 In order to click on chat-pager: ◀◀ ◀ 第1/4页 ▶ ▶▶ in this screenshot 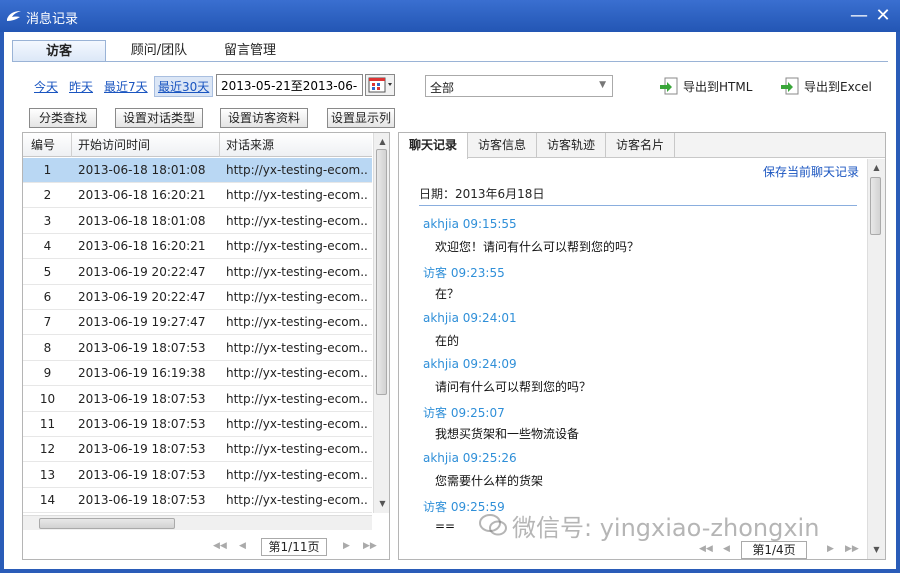, I will do `click(779, 551)`.